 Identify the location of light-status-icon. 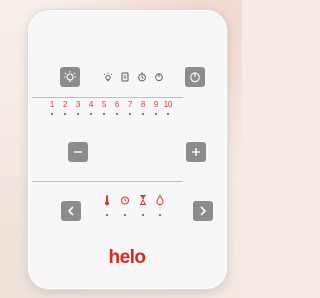
(108, 77).